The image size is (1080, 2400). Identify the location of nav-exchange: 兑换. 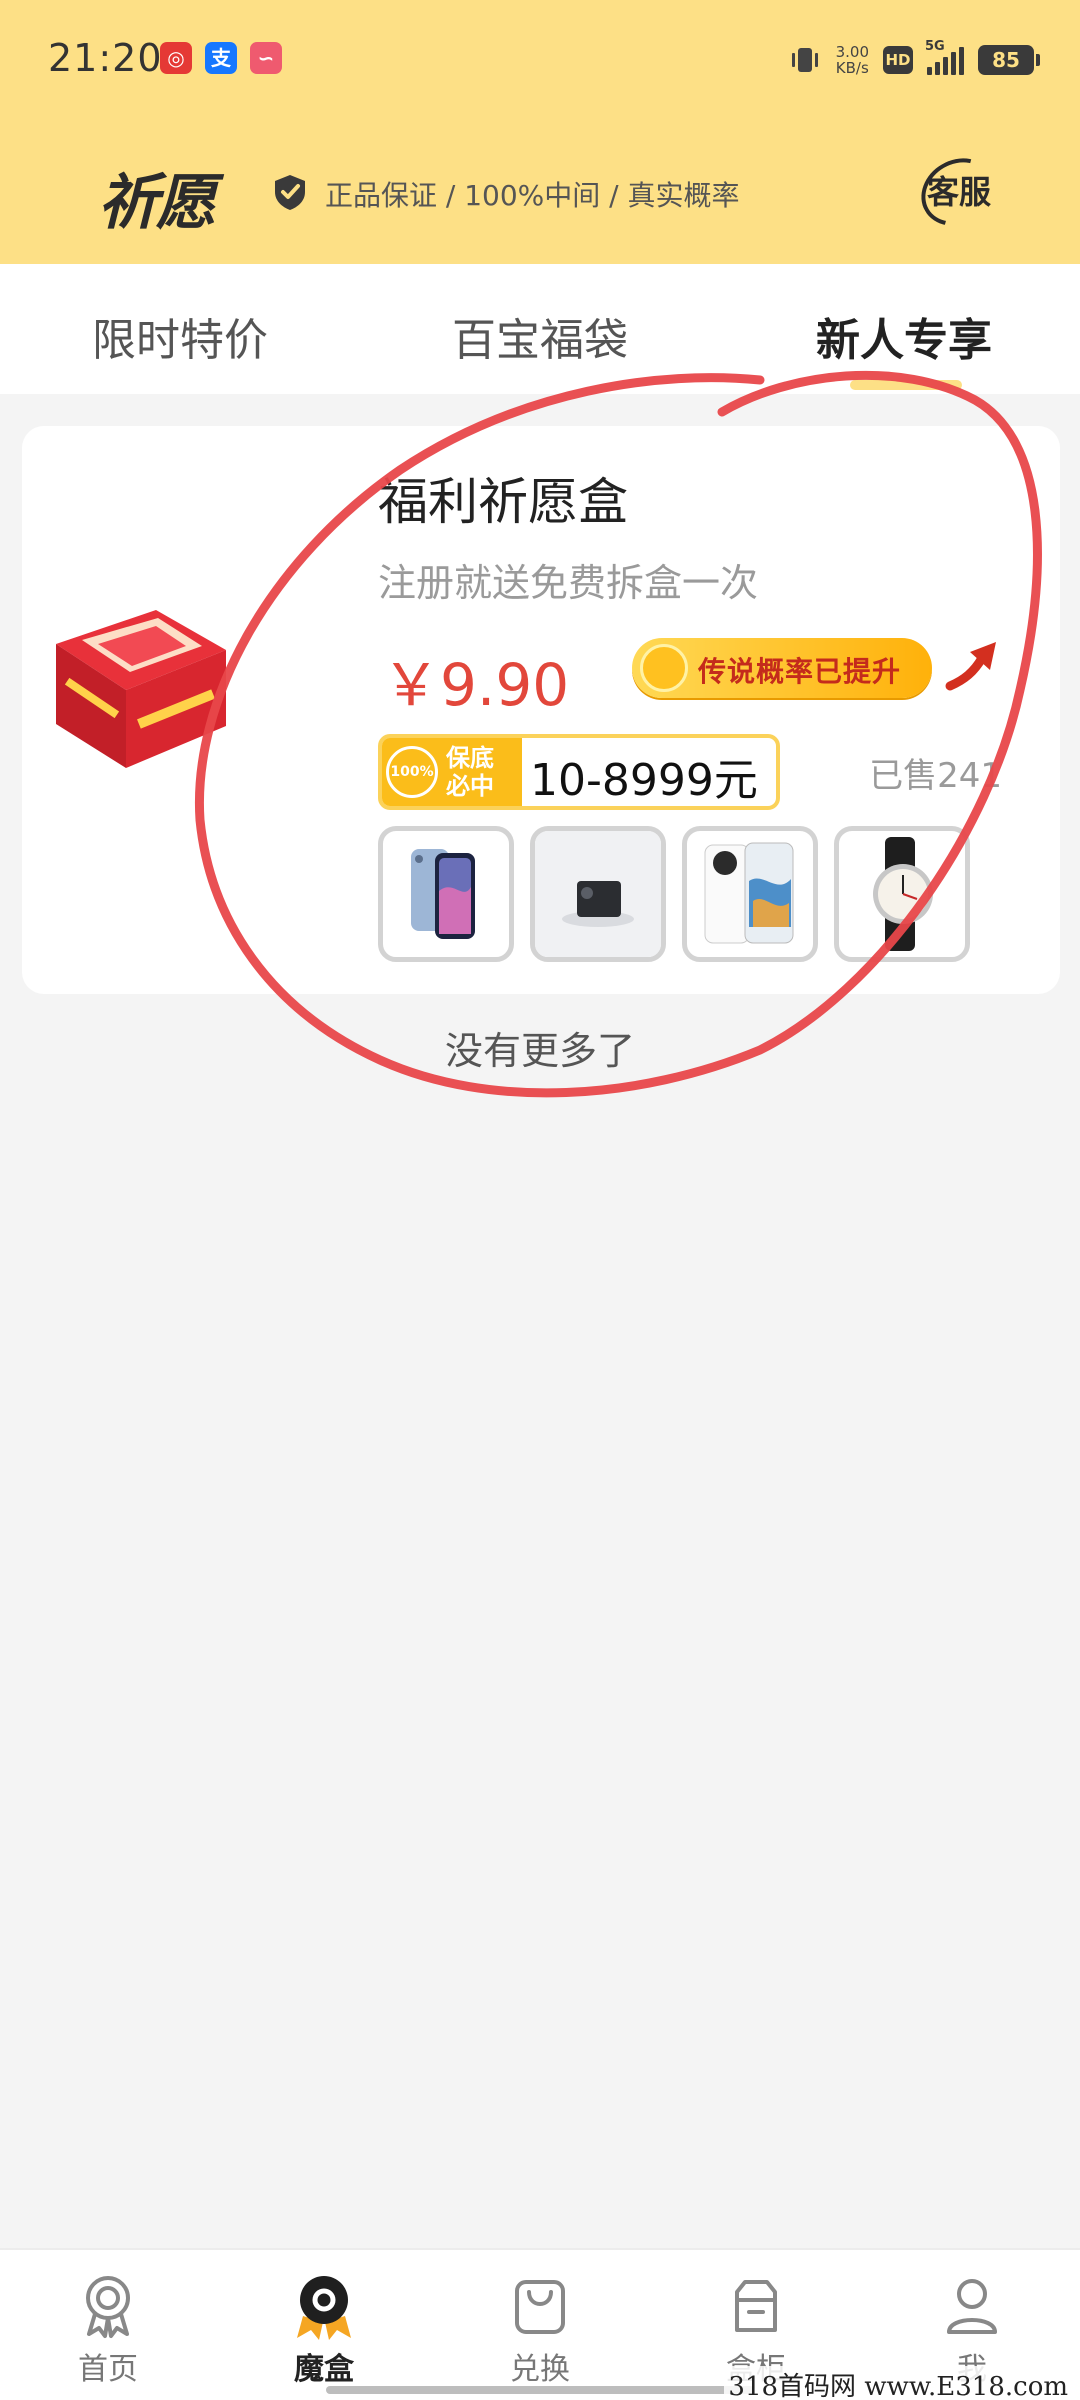
(540, 2329).